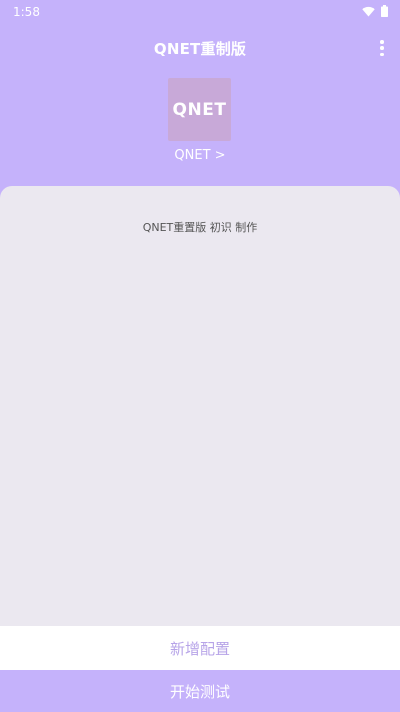 The width and height of the screenshot is (400, 712). Describe the element at coordinates (200, 12) in the screenshot. I see `status-bar: 1:58` at that location.